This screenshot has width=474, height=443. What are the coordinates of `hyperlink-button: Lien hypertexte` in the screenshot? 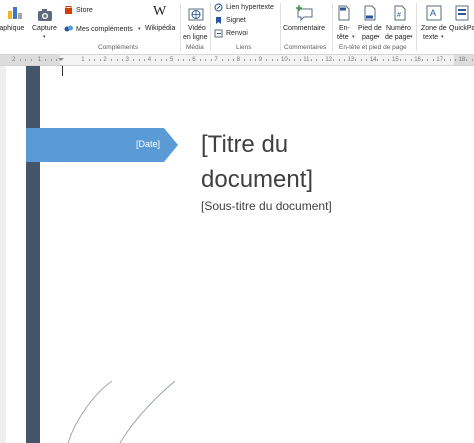 It's located at (246, 8).